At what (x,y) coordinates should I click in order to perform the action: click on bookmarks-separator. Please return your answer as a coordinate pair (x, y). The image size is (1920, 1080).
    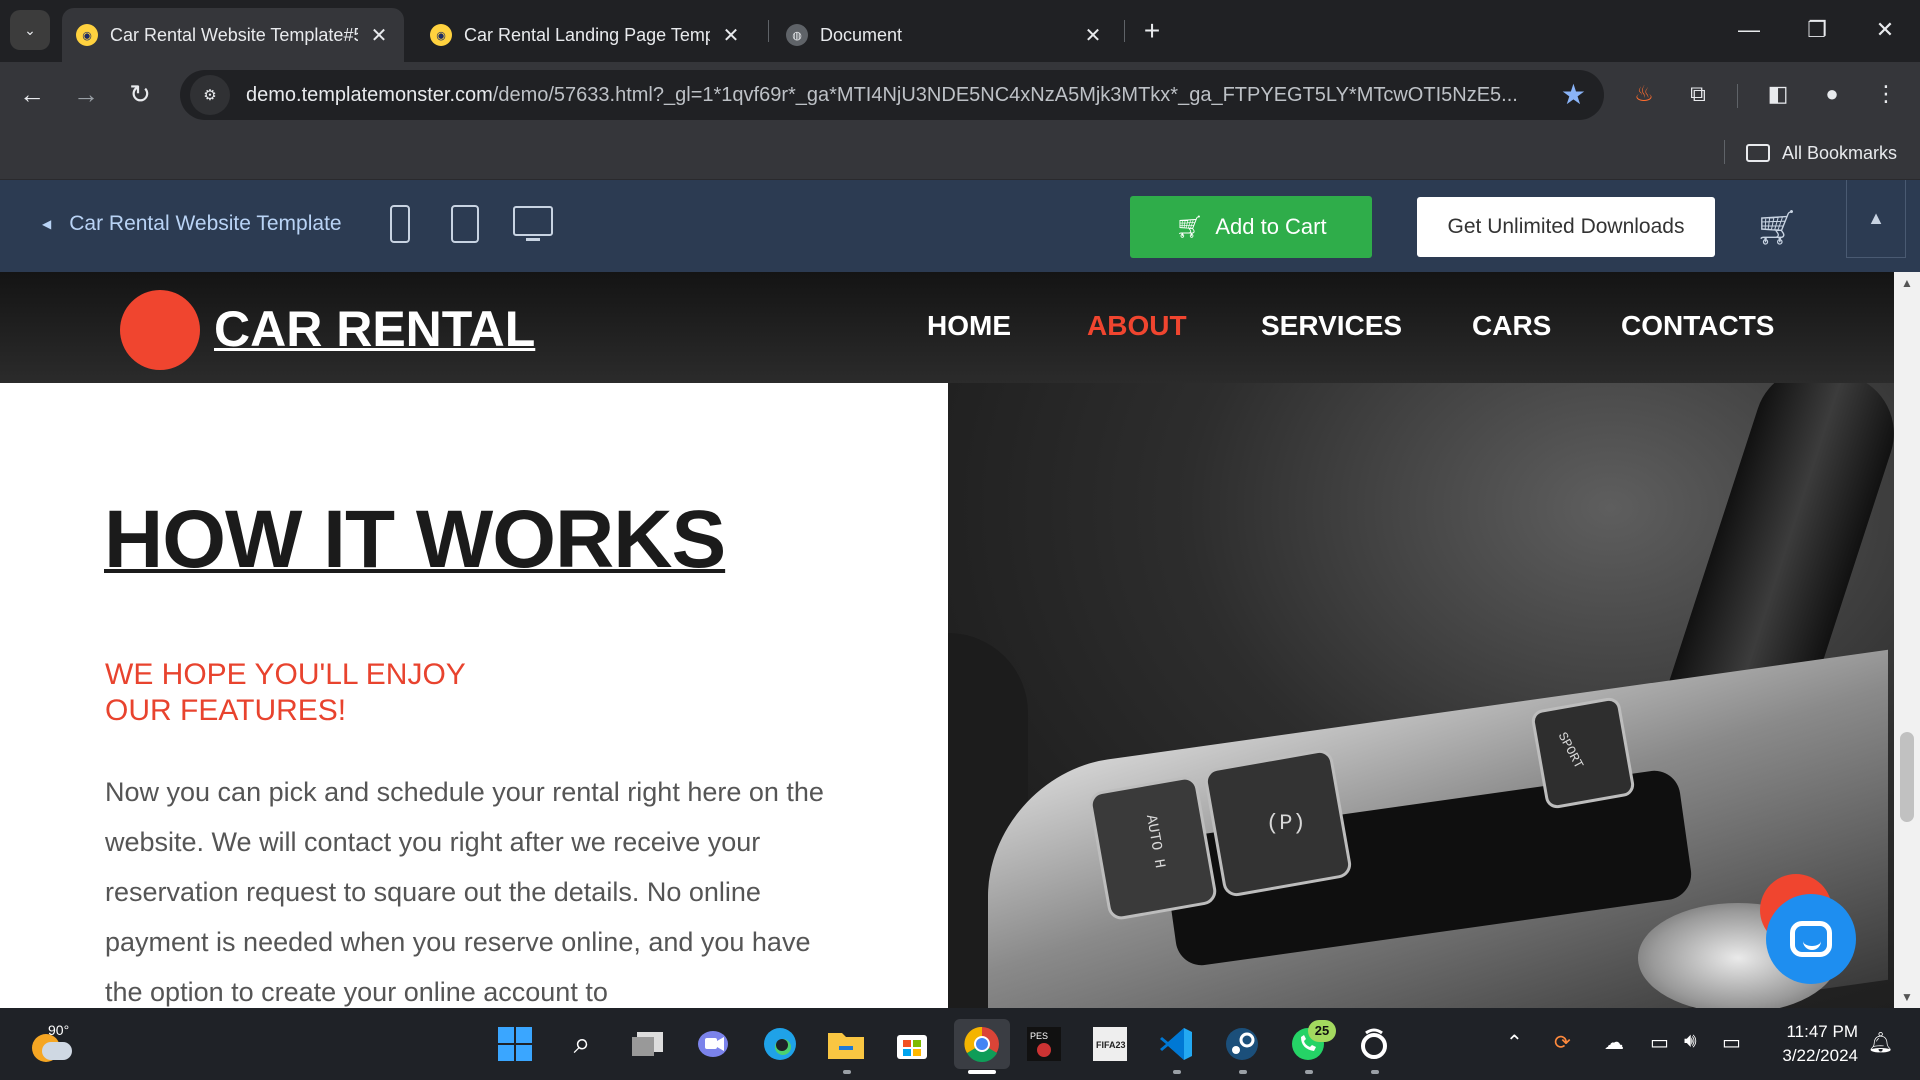
    Looking at the image, I should click on (1724, 152).